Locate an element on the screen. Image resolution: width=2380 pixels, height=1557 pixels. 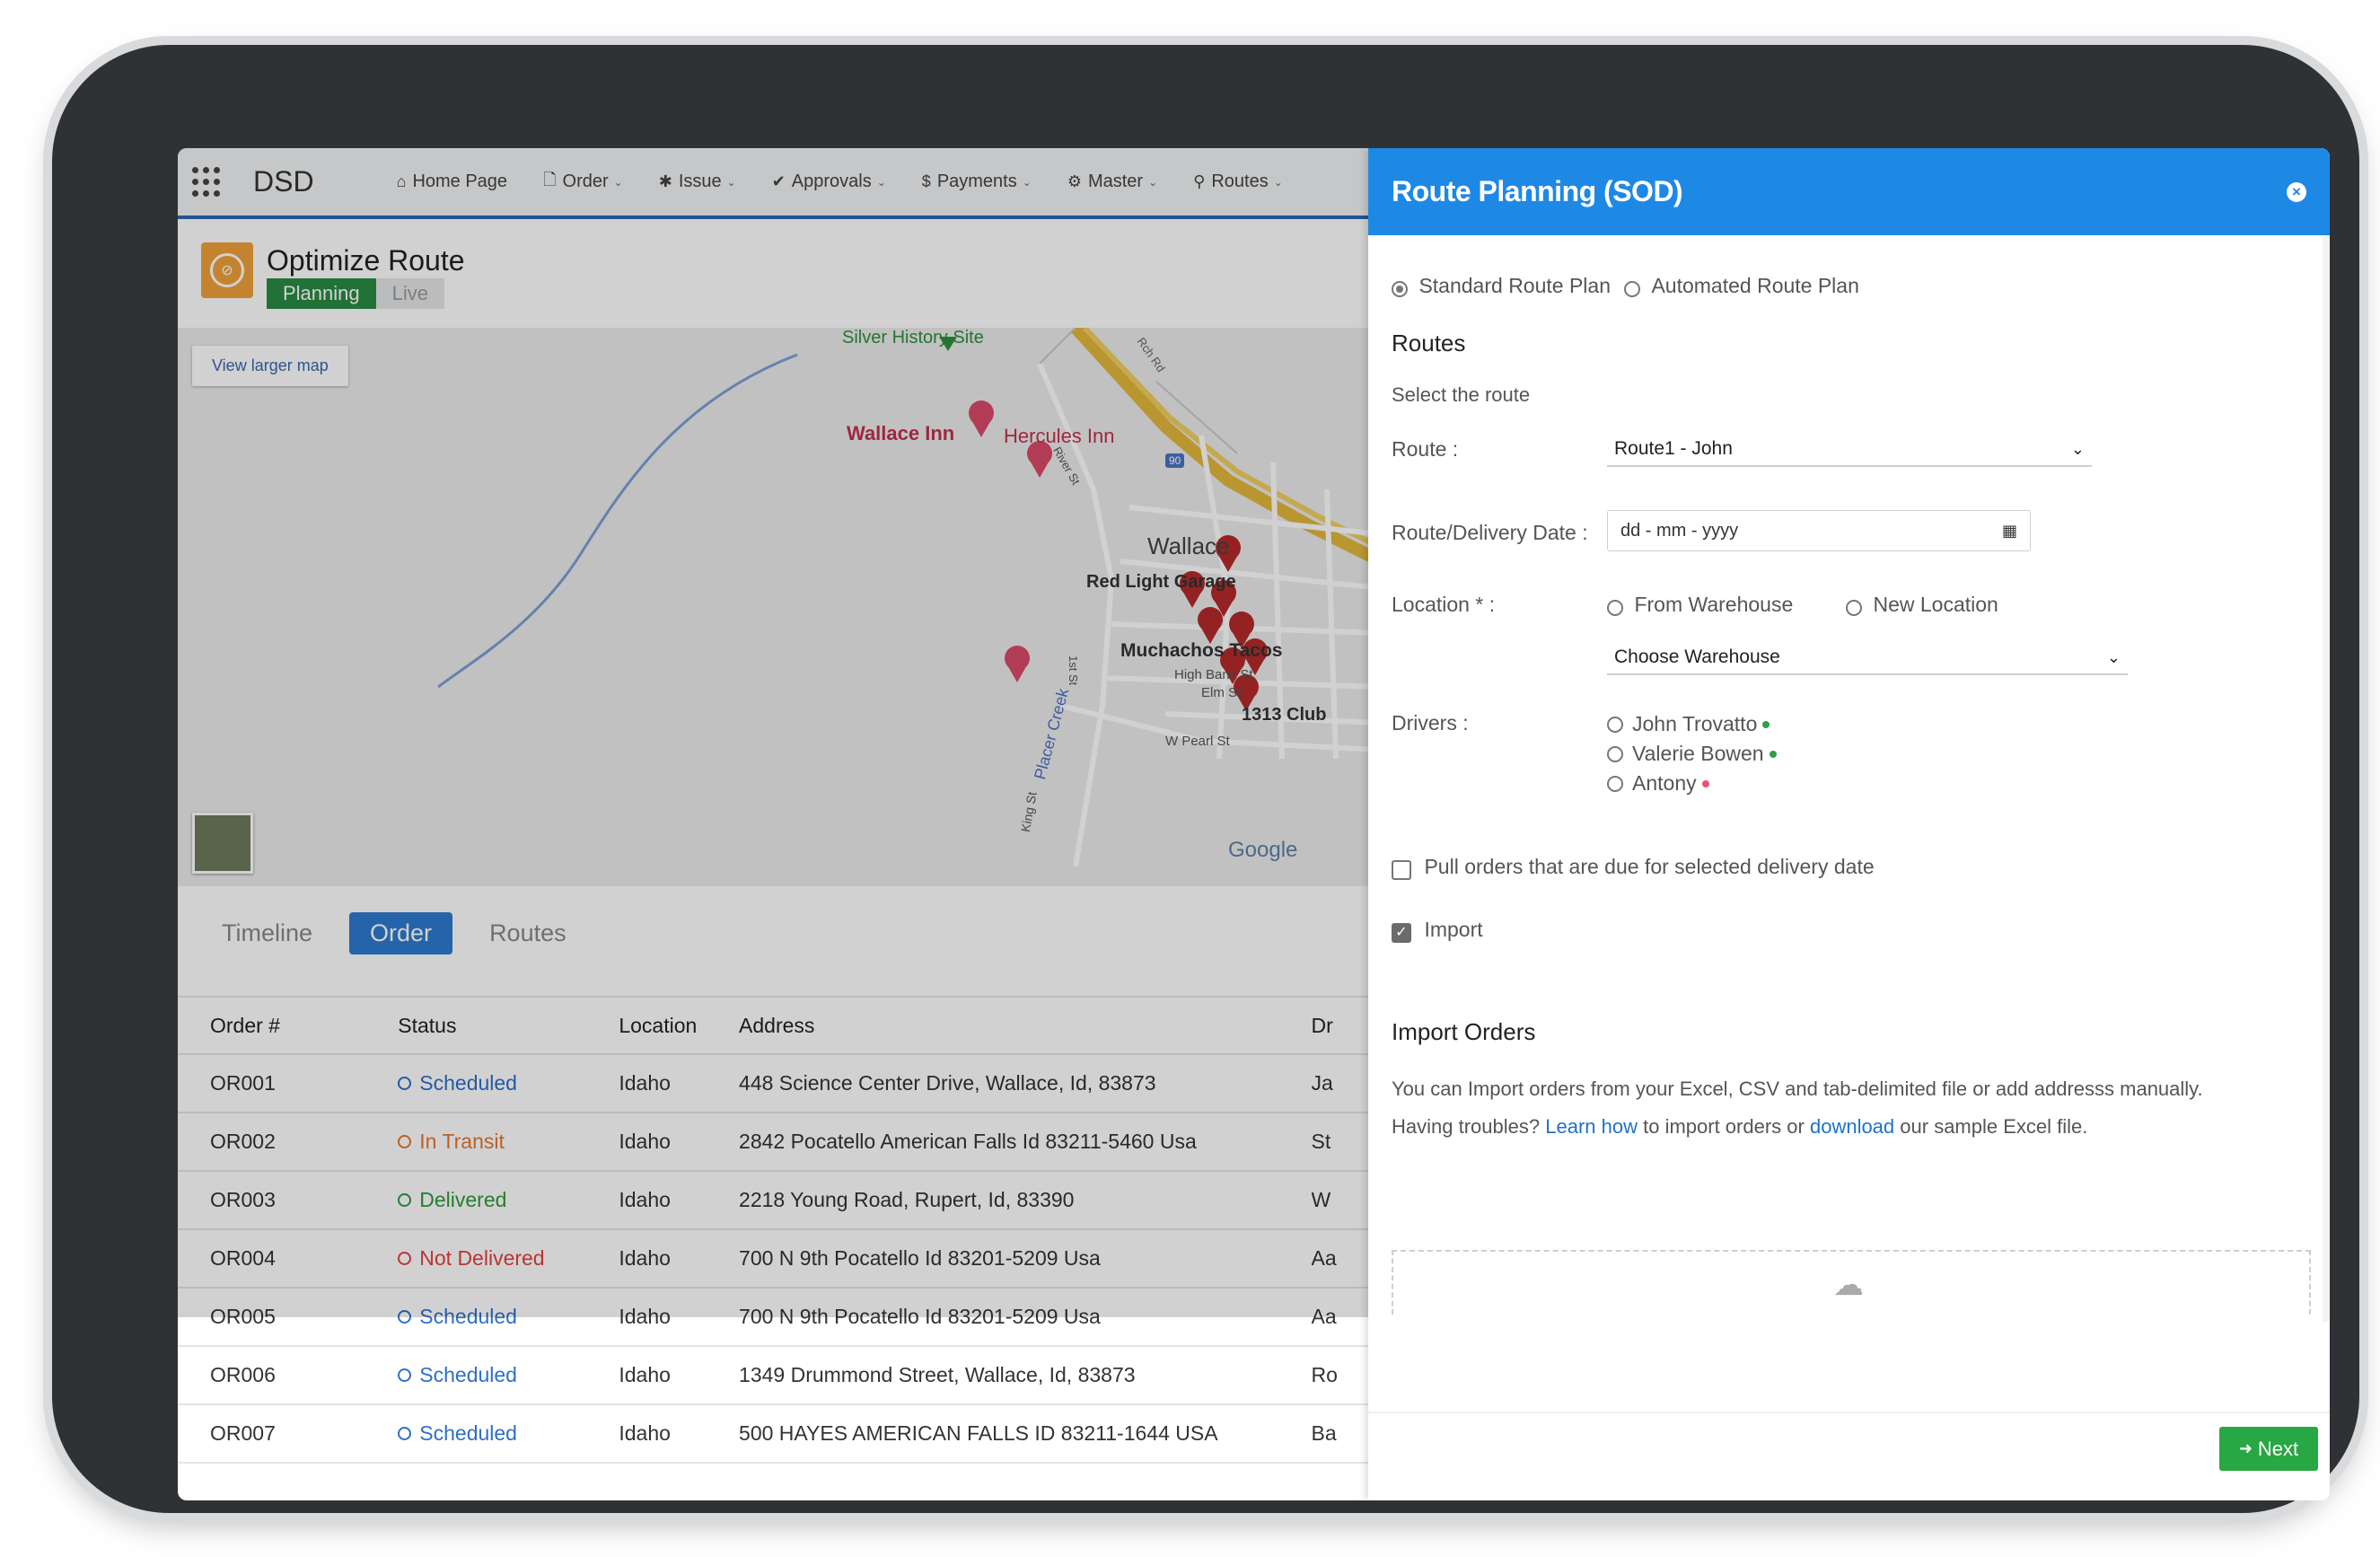
nav-item-label: Home Page is located at coordinates (460, 181).